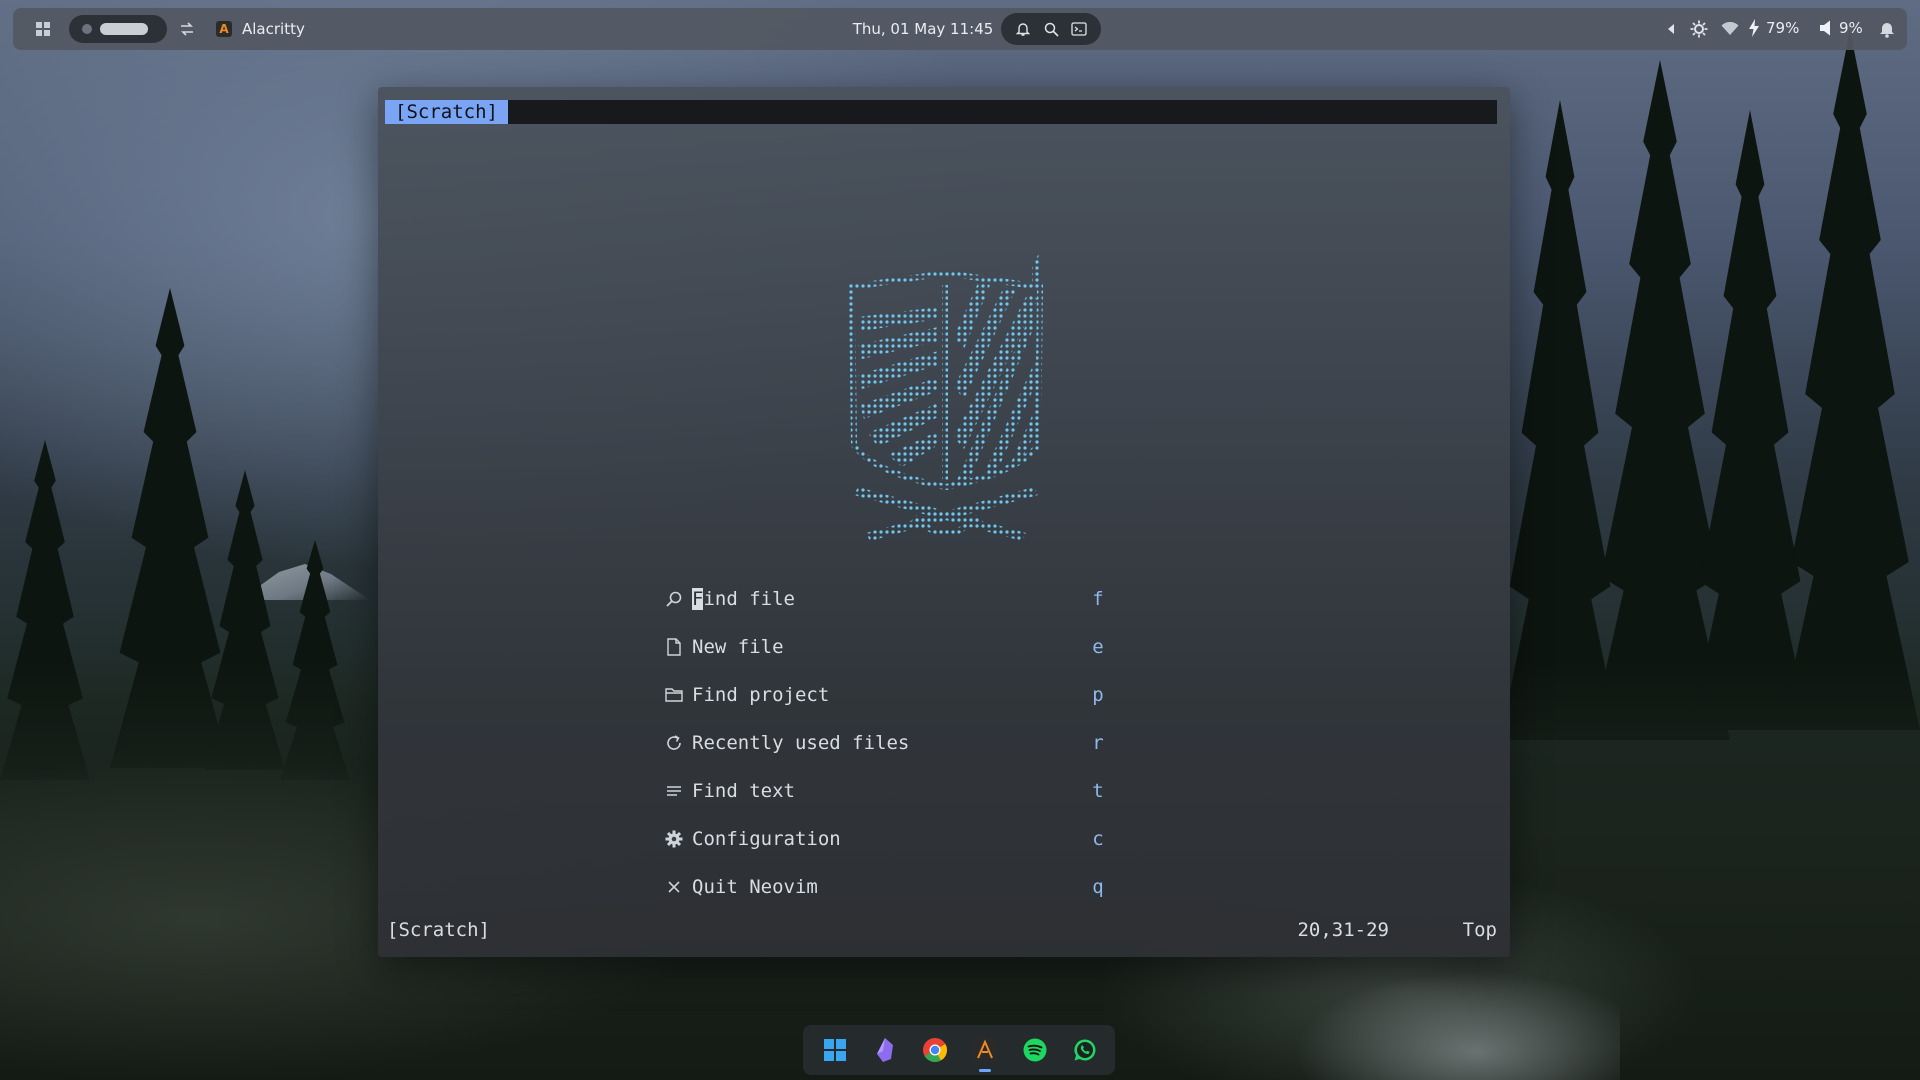 The height and width of the screenshot is (1080, 1920). What do you see at coordinates (1098, 791) in the screenshot?
I see `menu-shortcut: t` at bounding box center [1098, 791].